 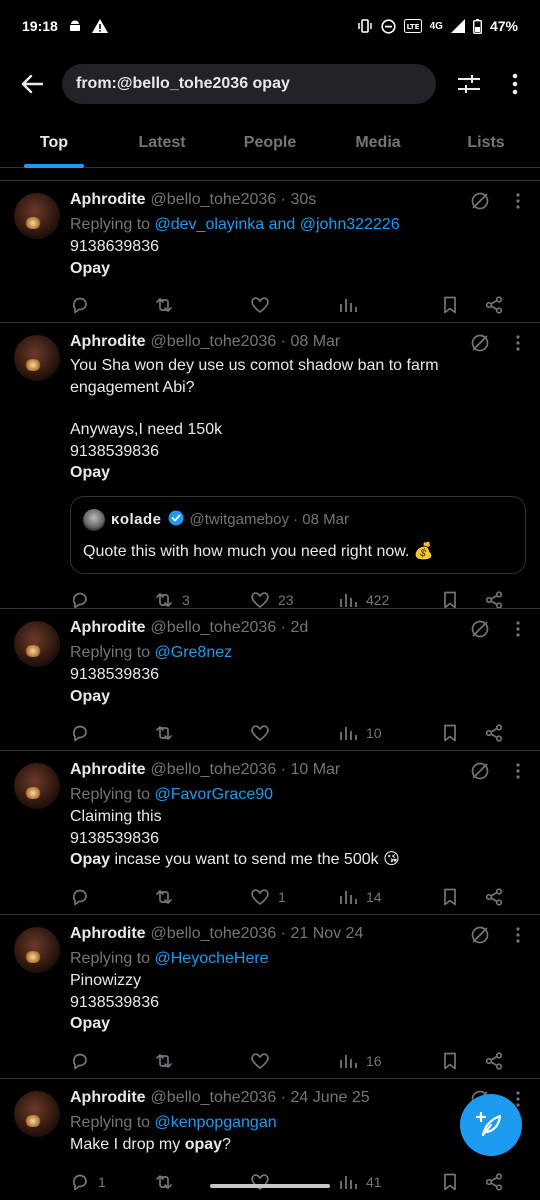 What do you see at coordinates (216, 1122) in the screenshot?
I see `mention-link: @kenpopgangan` at bounding box center [216, 1122].